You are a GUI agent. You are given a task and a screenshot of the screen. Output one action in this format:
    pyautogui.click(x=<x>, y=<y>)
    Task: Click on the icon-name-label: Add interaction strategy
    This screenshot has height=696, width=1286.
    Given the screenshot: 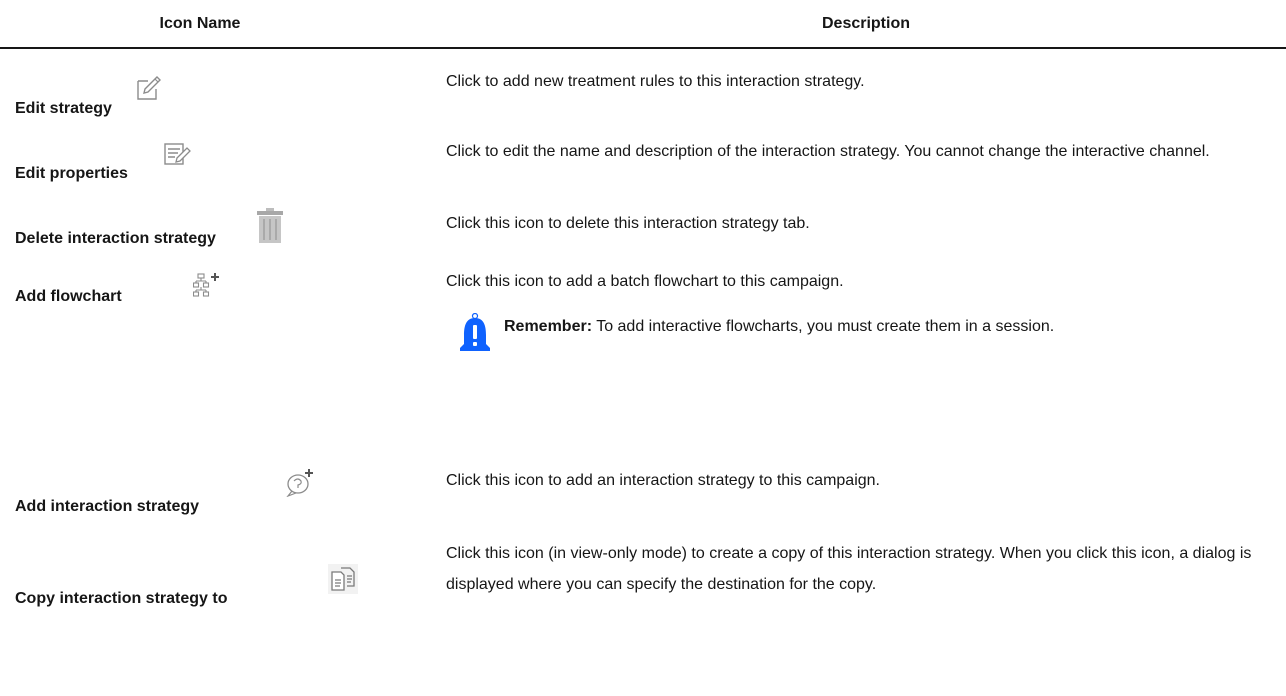 What is the action you would take?
    pyautogui.click(x=107, y=506)
    